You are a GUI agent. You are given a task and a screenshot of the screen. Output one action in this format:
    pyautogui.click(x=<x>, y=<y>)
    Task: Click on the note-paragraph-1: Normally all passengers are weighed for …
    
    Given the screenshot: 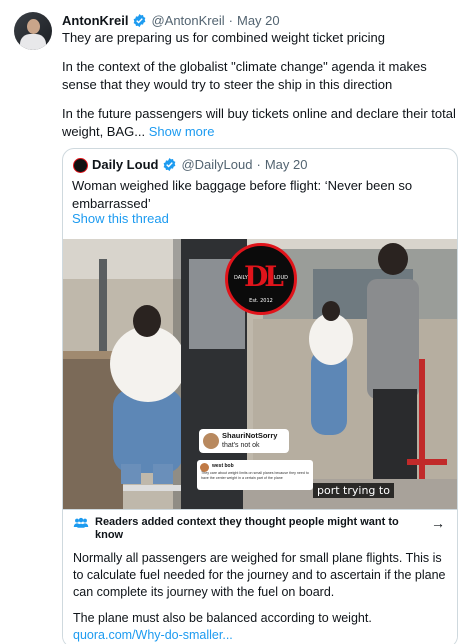 What is the action you would take?
    pyautogui.click(x=259, y=575)
    